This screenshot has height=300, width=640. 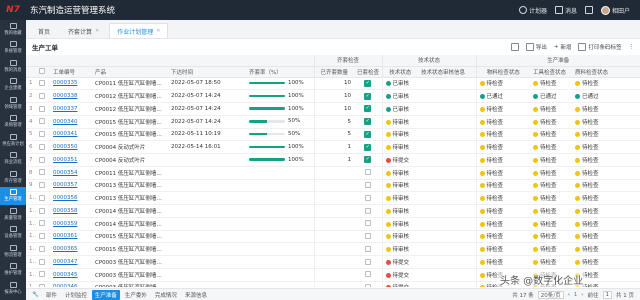 I want to click on sidebar-item-9: 生产管理, so click(x=13, y=195).